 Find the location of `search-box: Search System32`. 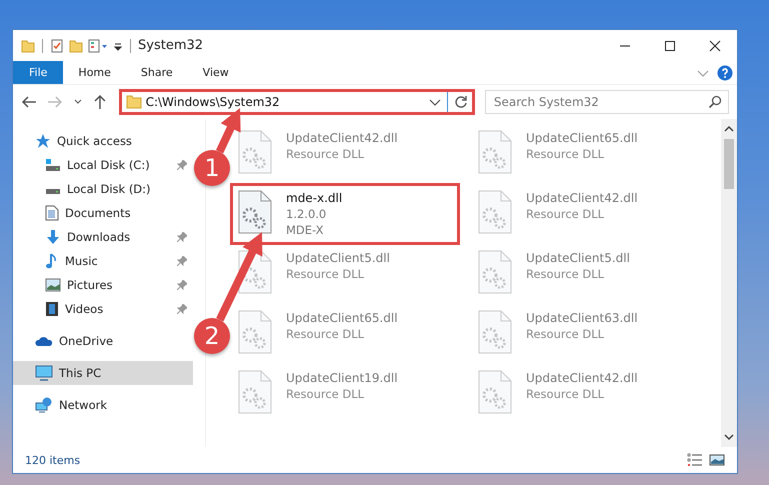

search-box: Search System32 is located at coordinates (607, 102).